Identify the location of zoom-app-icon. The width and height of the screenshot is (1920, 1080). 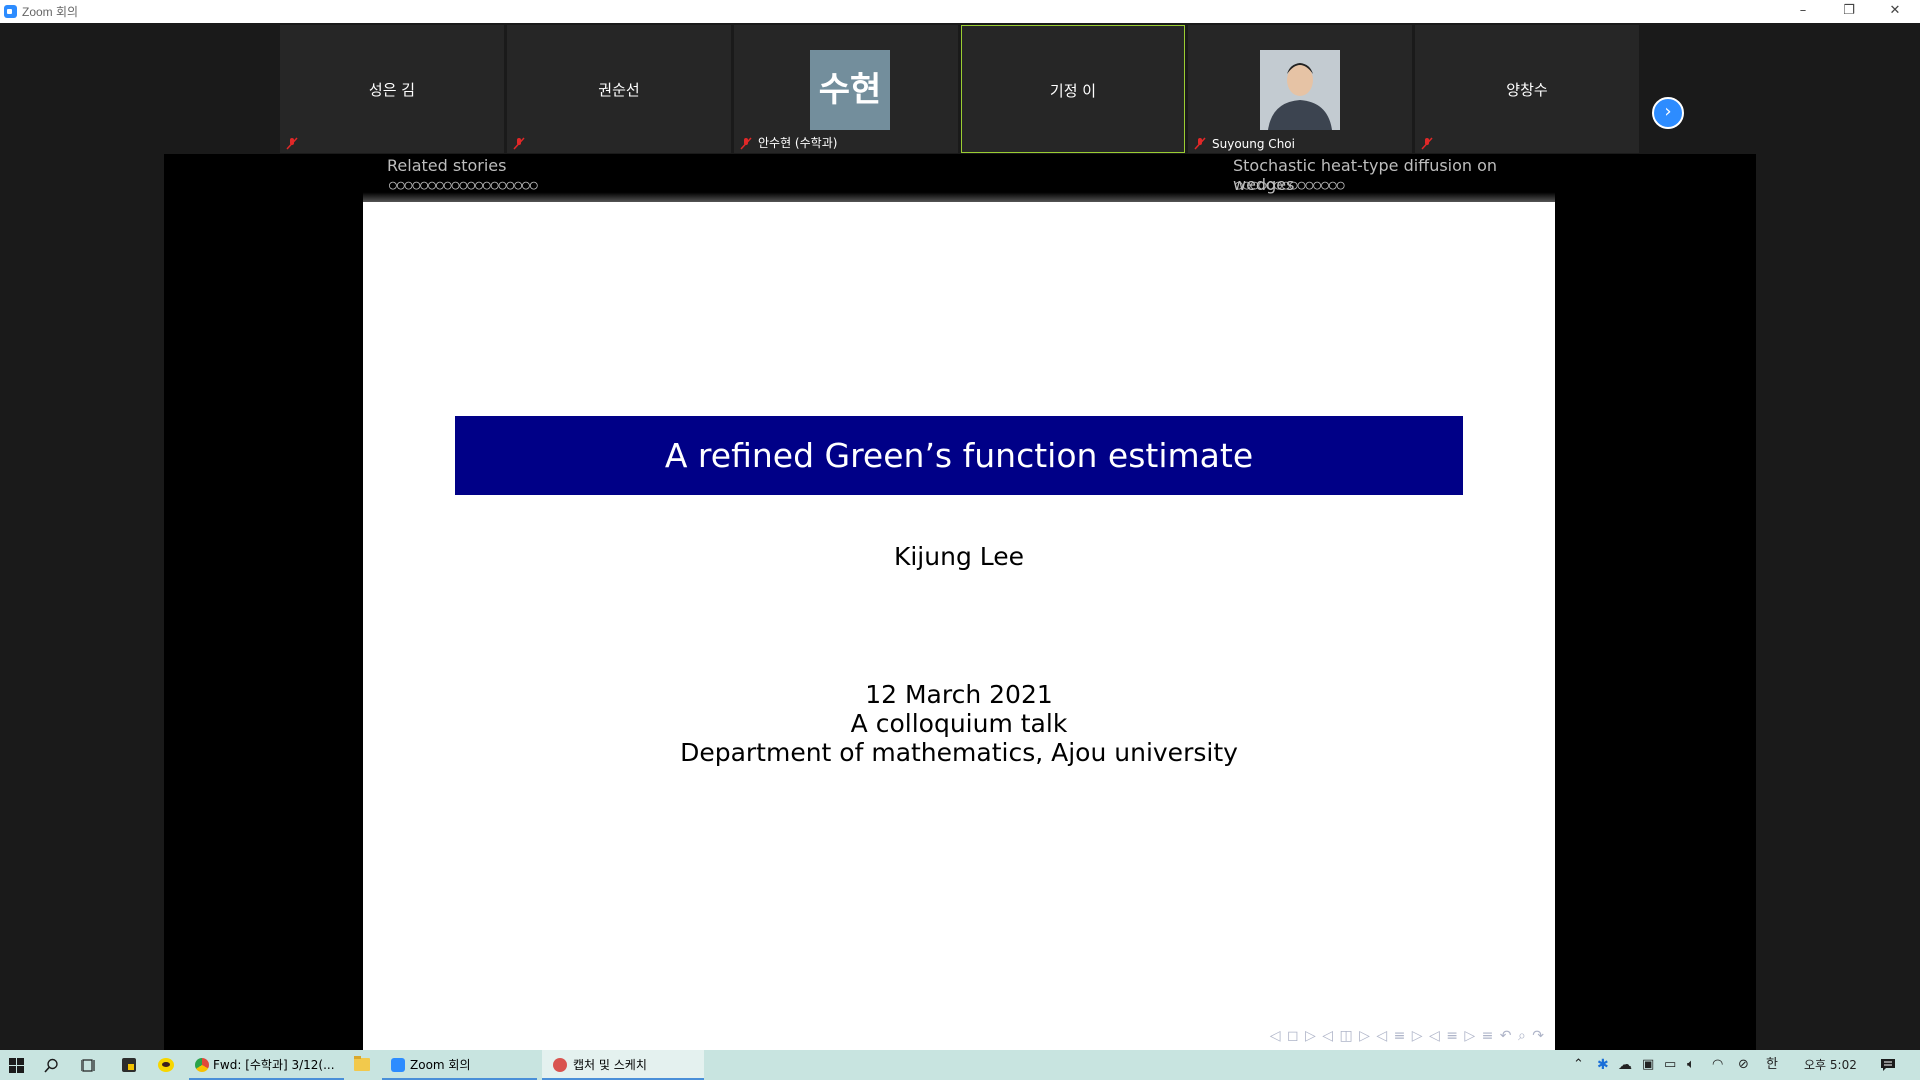
(10, 11).